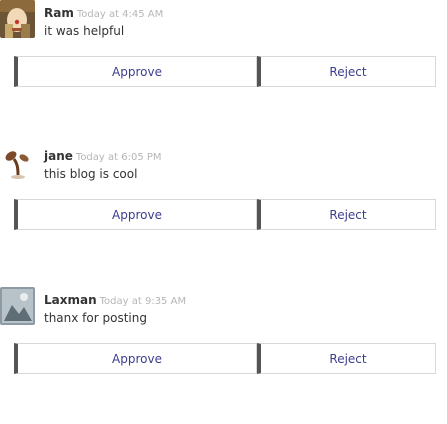  I want to click on comment-author: jane, so click(58, 156).